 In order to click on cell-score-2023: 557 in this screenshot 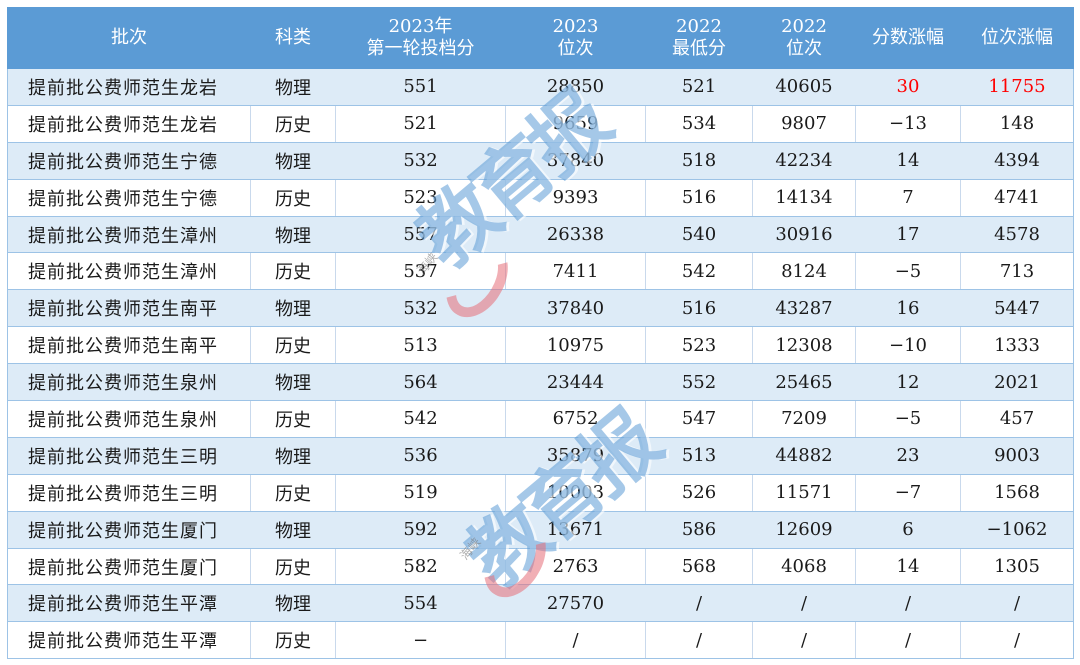, I will do `click(420, 234)`.